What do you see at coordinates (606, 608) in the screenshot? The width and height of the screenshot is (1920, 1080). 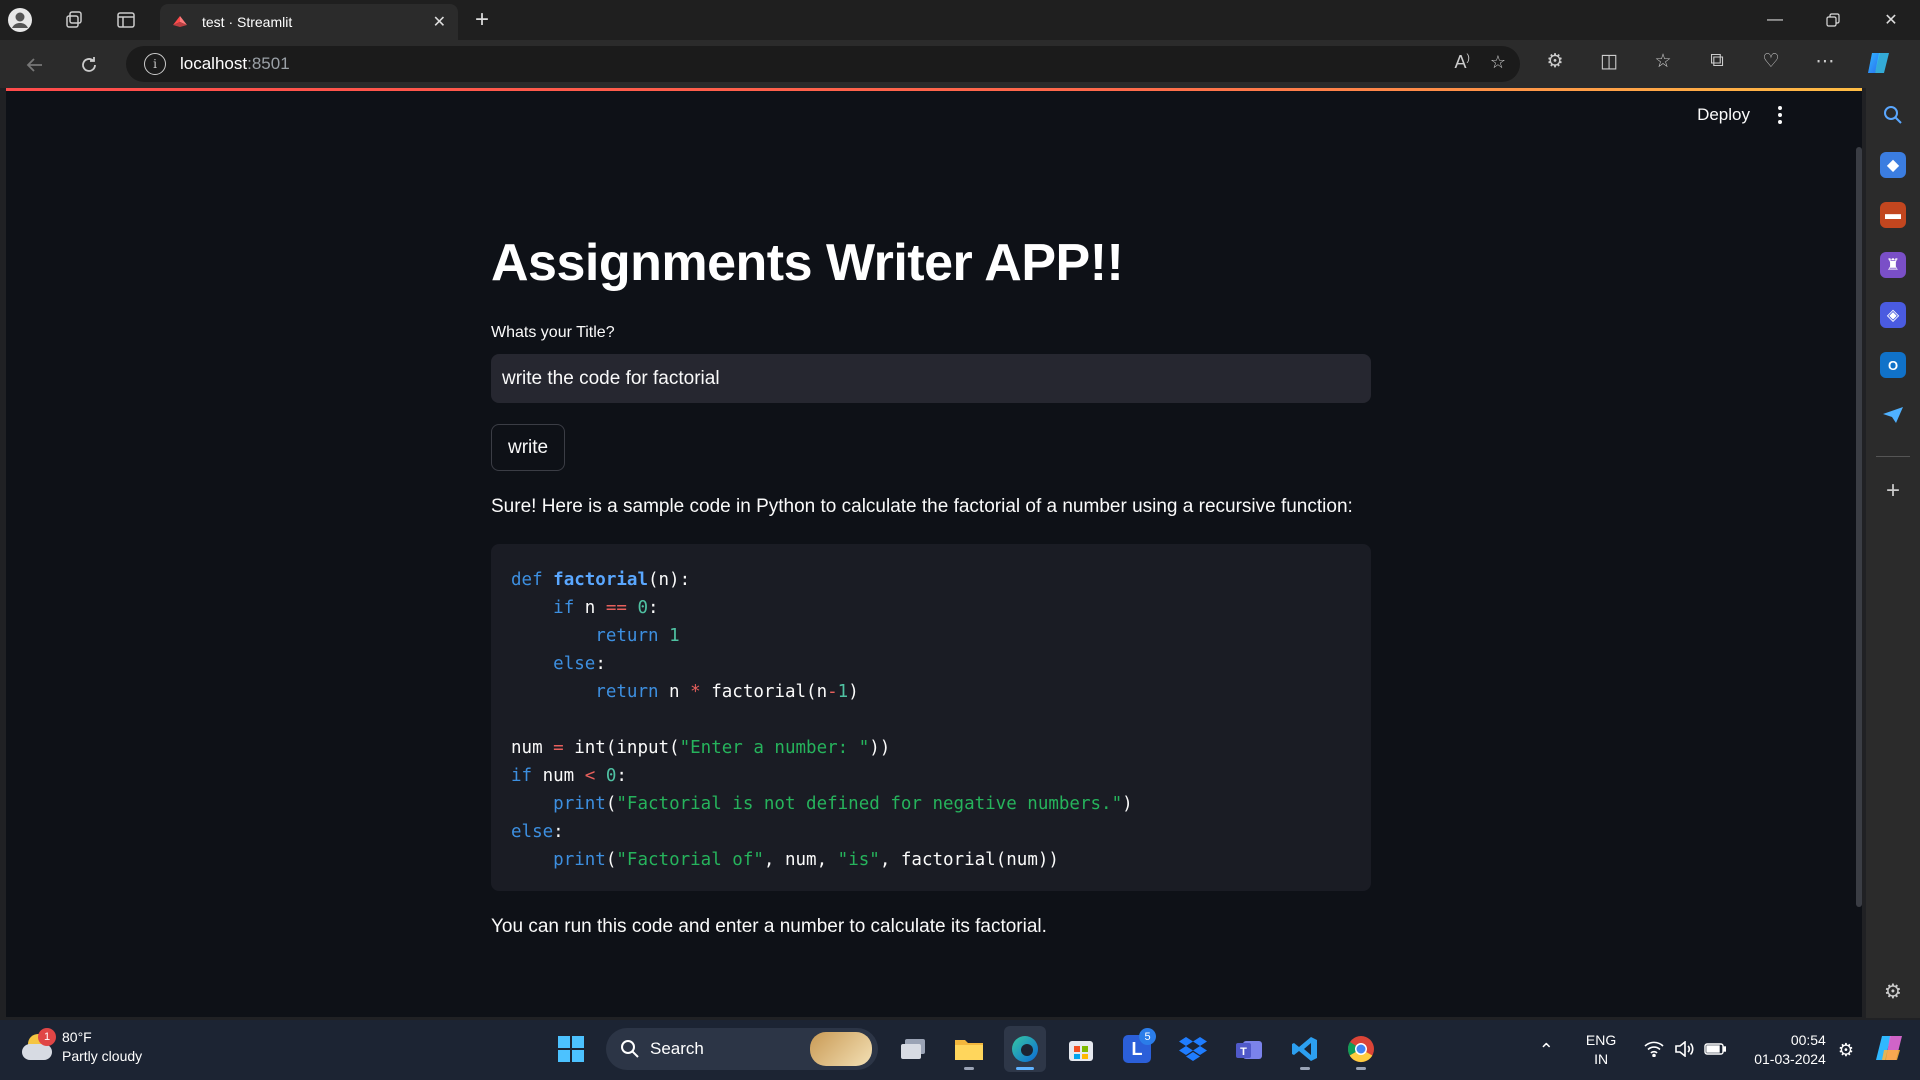 I see `code-line: if n == 0:` at bounding box center [606, 608].